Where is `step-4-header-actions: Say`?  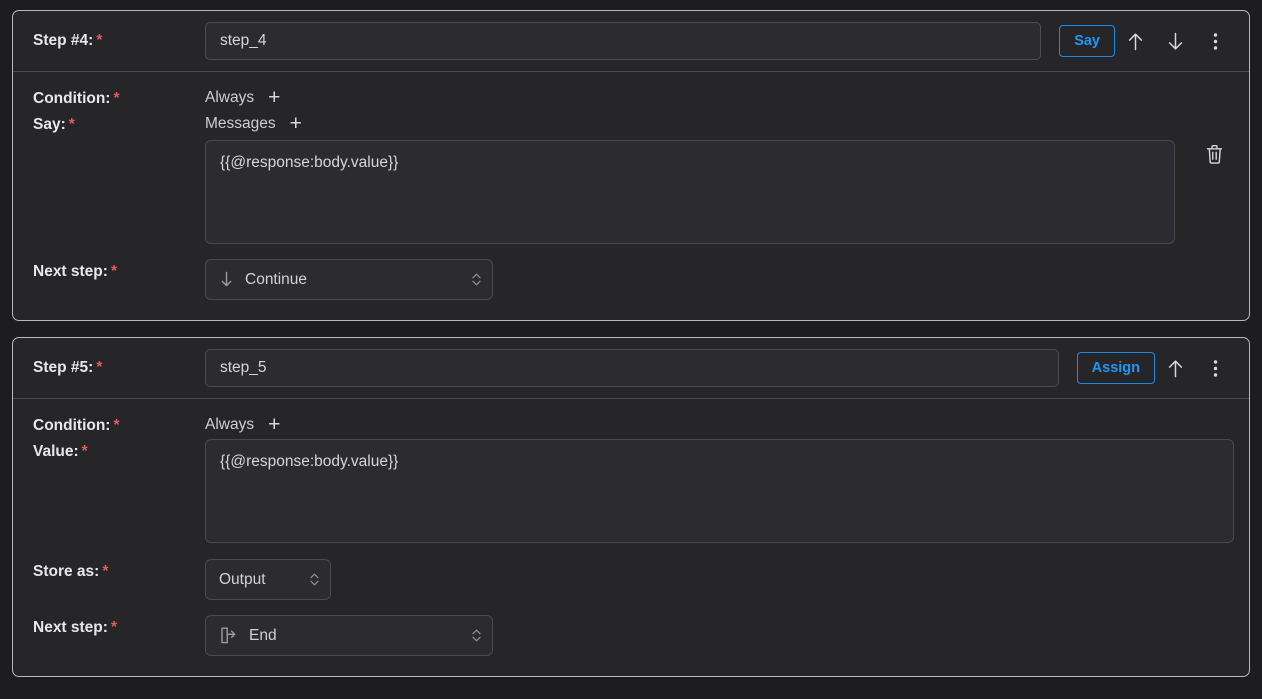
step-4-header-actions: Say is located at coordinates (1147, 41).